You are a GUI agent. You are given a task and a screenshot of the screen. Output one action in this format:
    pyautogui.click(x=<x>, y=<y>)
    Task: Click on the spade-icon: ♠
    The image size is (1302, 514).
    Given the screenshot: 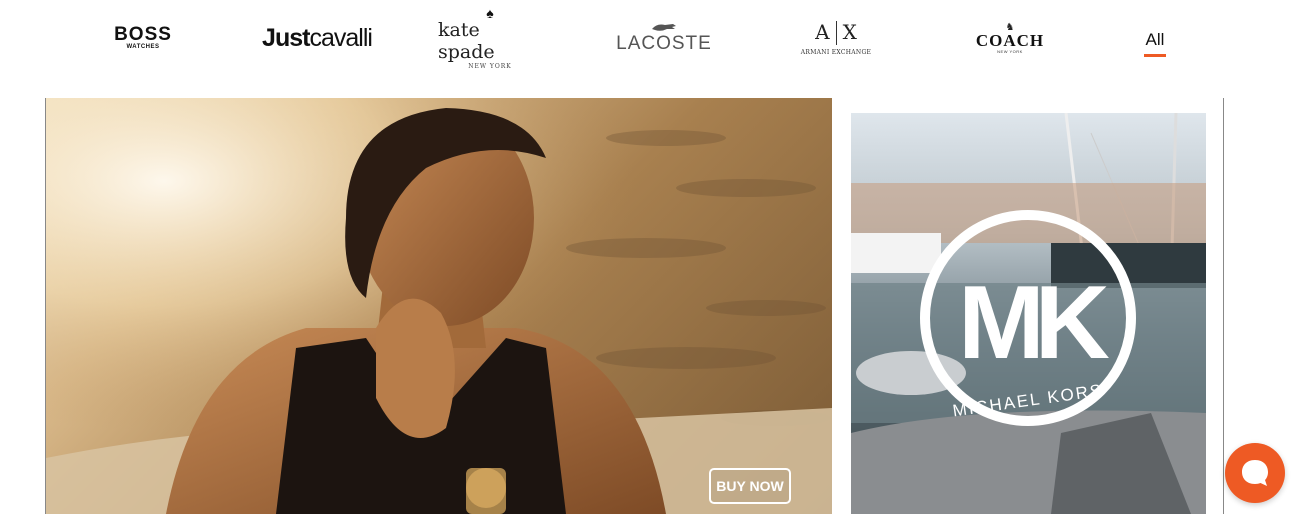 What is the action you would take?
    pyautogui.click(x=490, y=12)
    